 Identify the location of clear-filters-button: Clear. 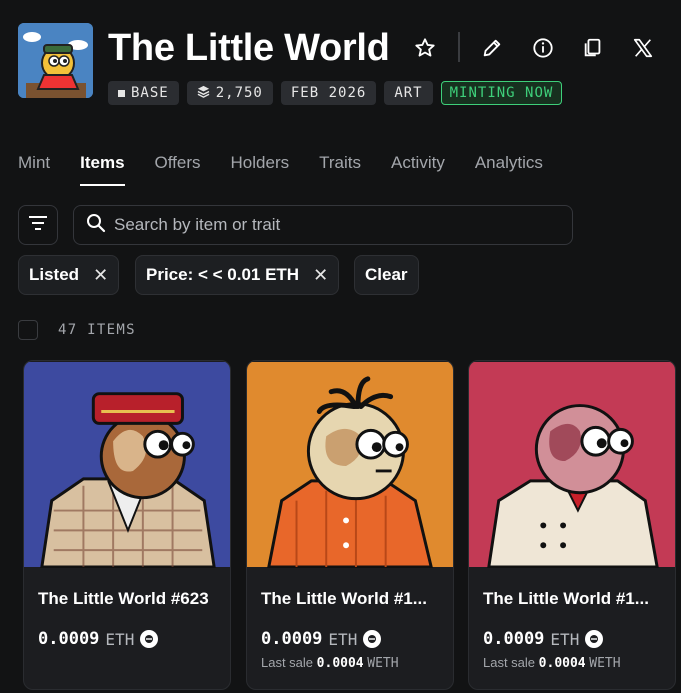
(386, 275).